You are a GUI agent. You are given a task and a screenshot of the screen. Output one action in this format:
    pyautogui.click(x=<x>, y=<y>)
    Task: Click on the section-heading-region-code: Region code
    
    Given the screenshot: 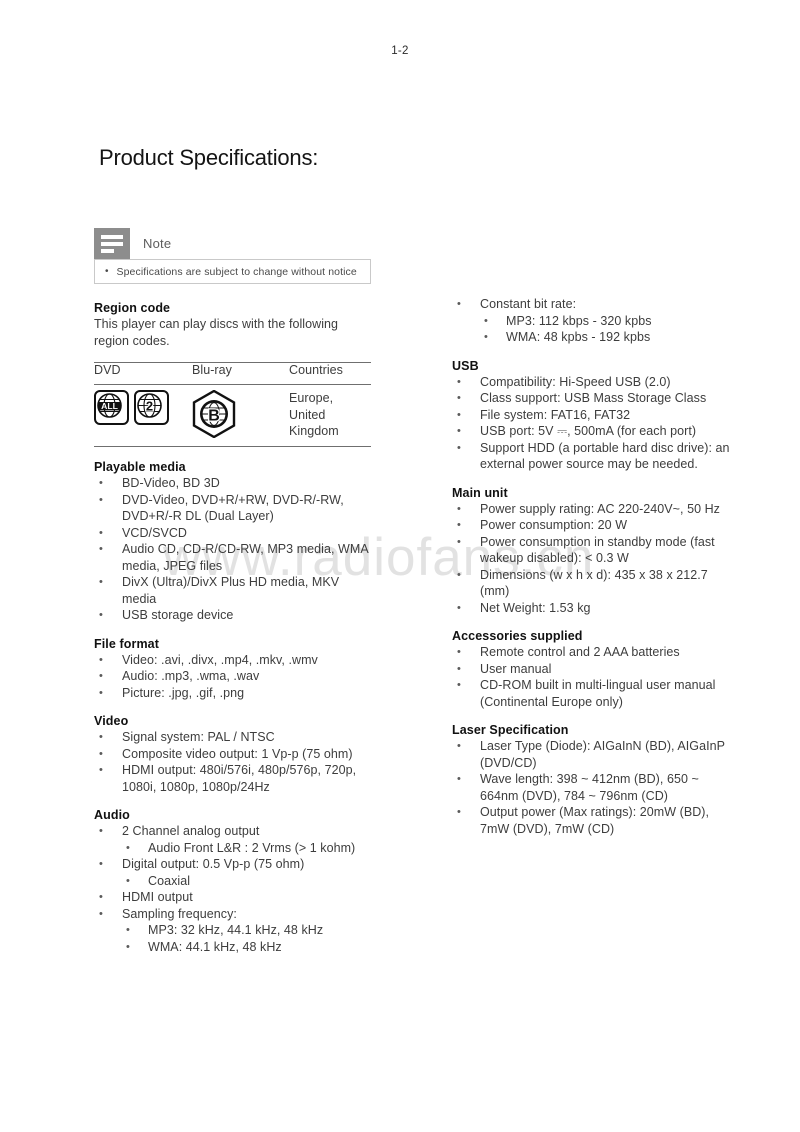 What is the action you would take?
    pyautogui.click(x=132, y=308)
    